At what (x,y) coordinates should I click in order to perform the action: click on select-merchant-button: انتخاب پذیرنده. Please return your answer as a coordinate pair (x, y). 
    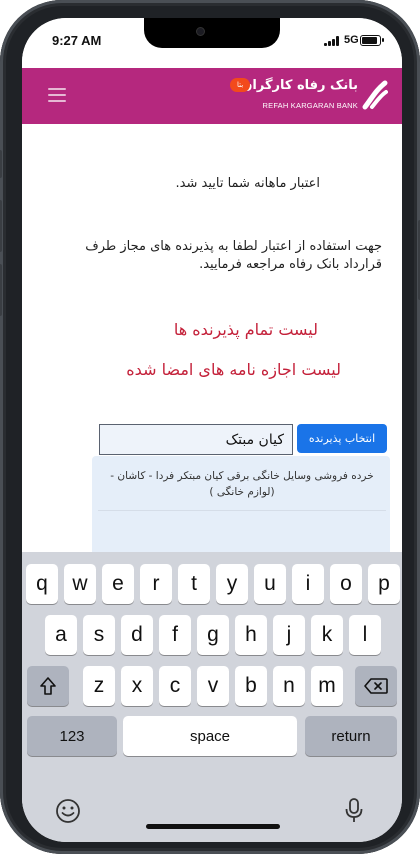
    Looking at the image, I should click on (342, 438).